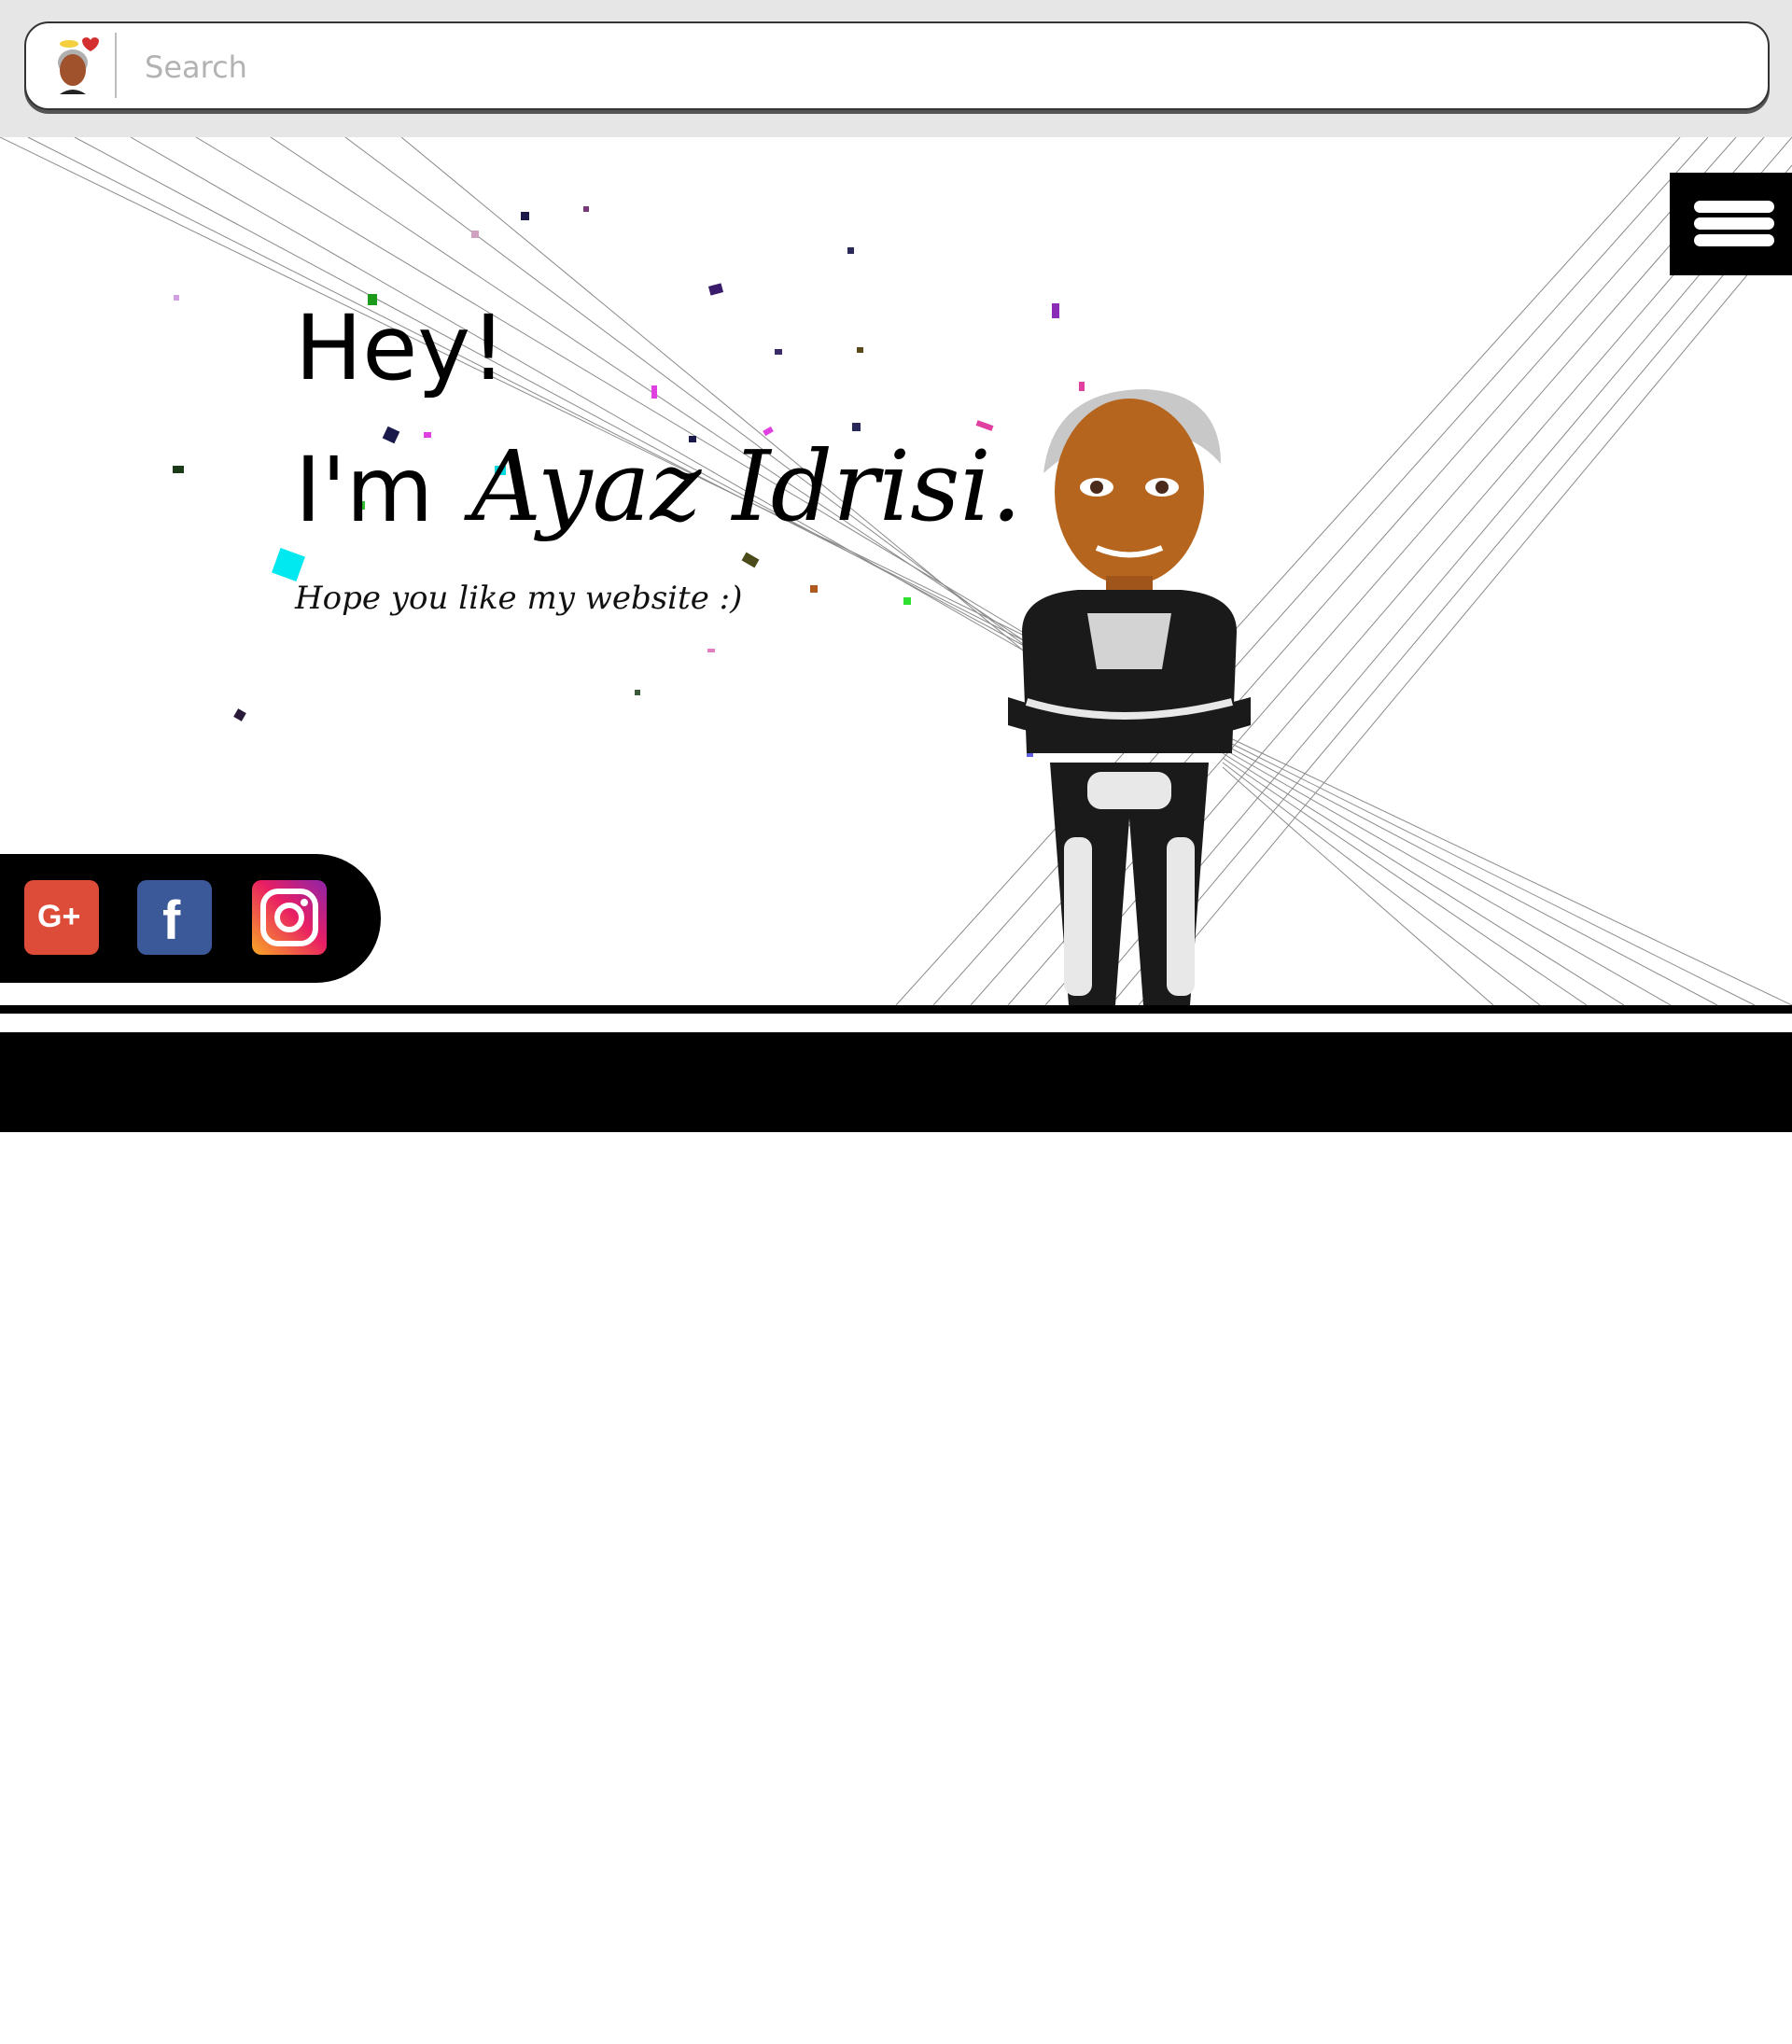  What do you see at coordinates (1734, 207) in the screenshot?
I see `menu-bar-top` at bounding box center [1734, 207].